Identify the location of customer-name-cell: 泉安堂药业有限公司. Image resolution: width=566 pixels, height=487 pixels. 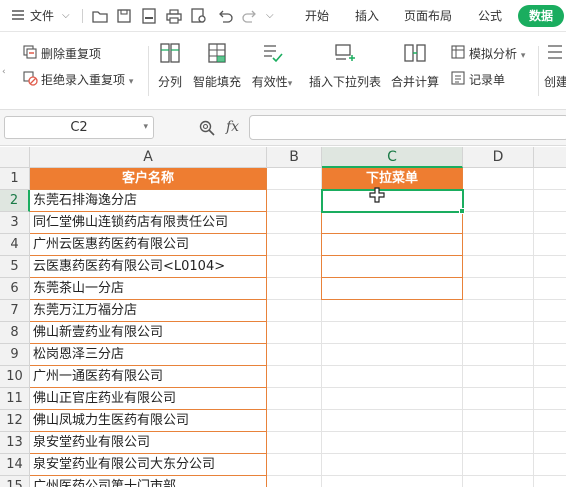
(148, 443).